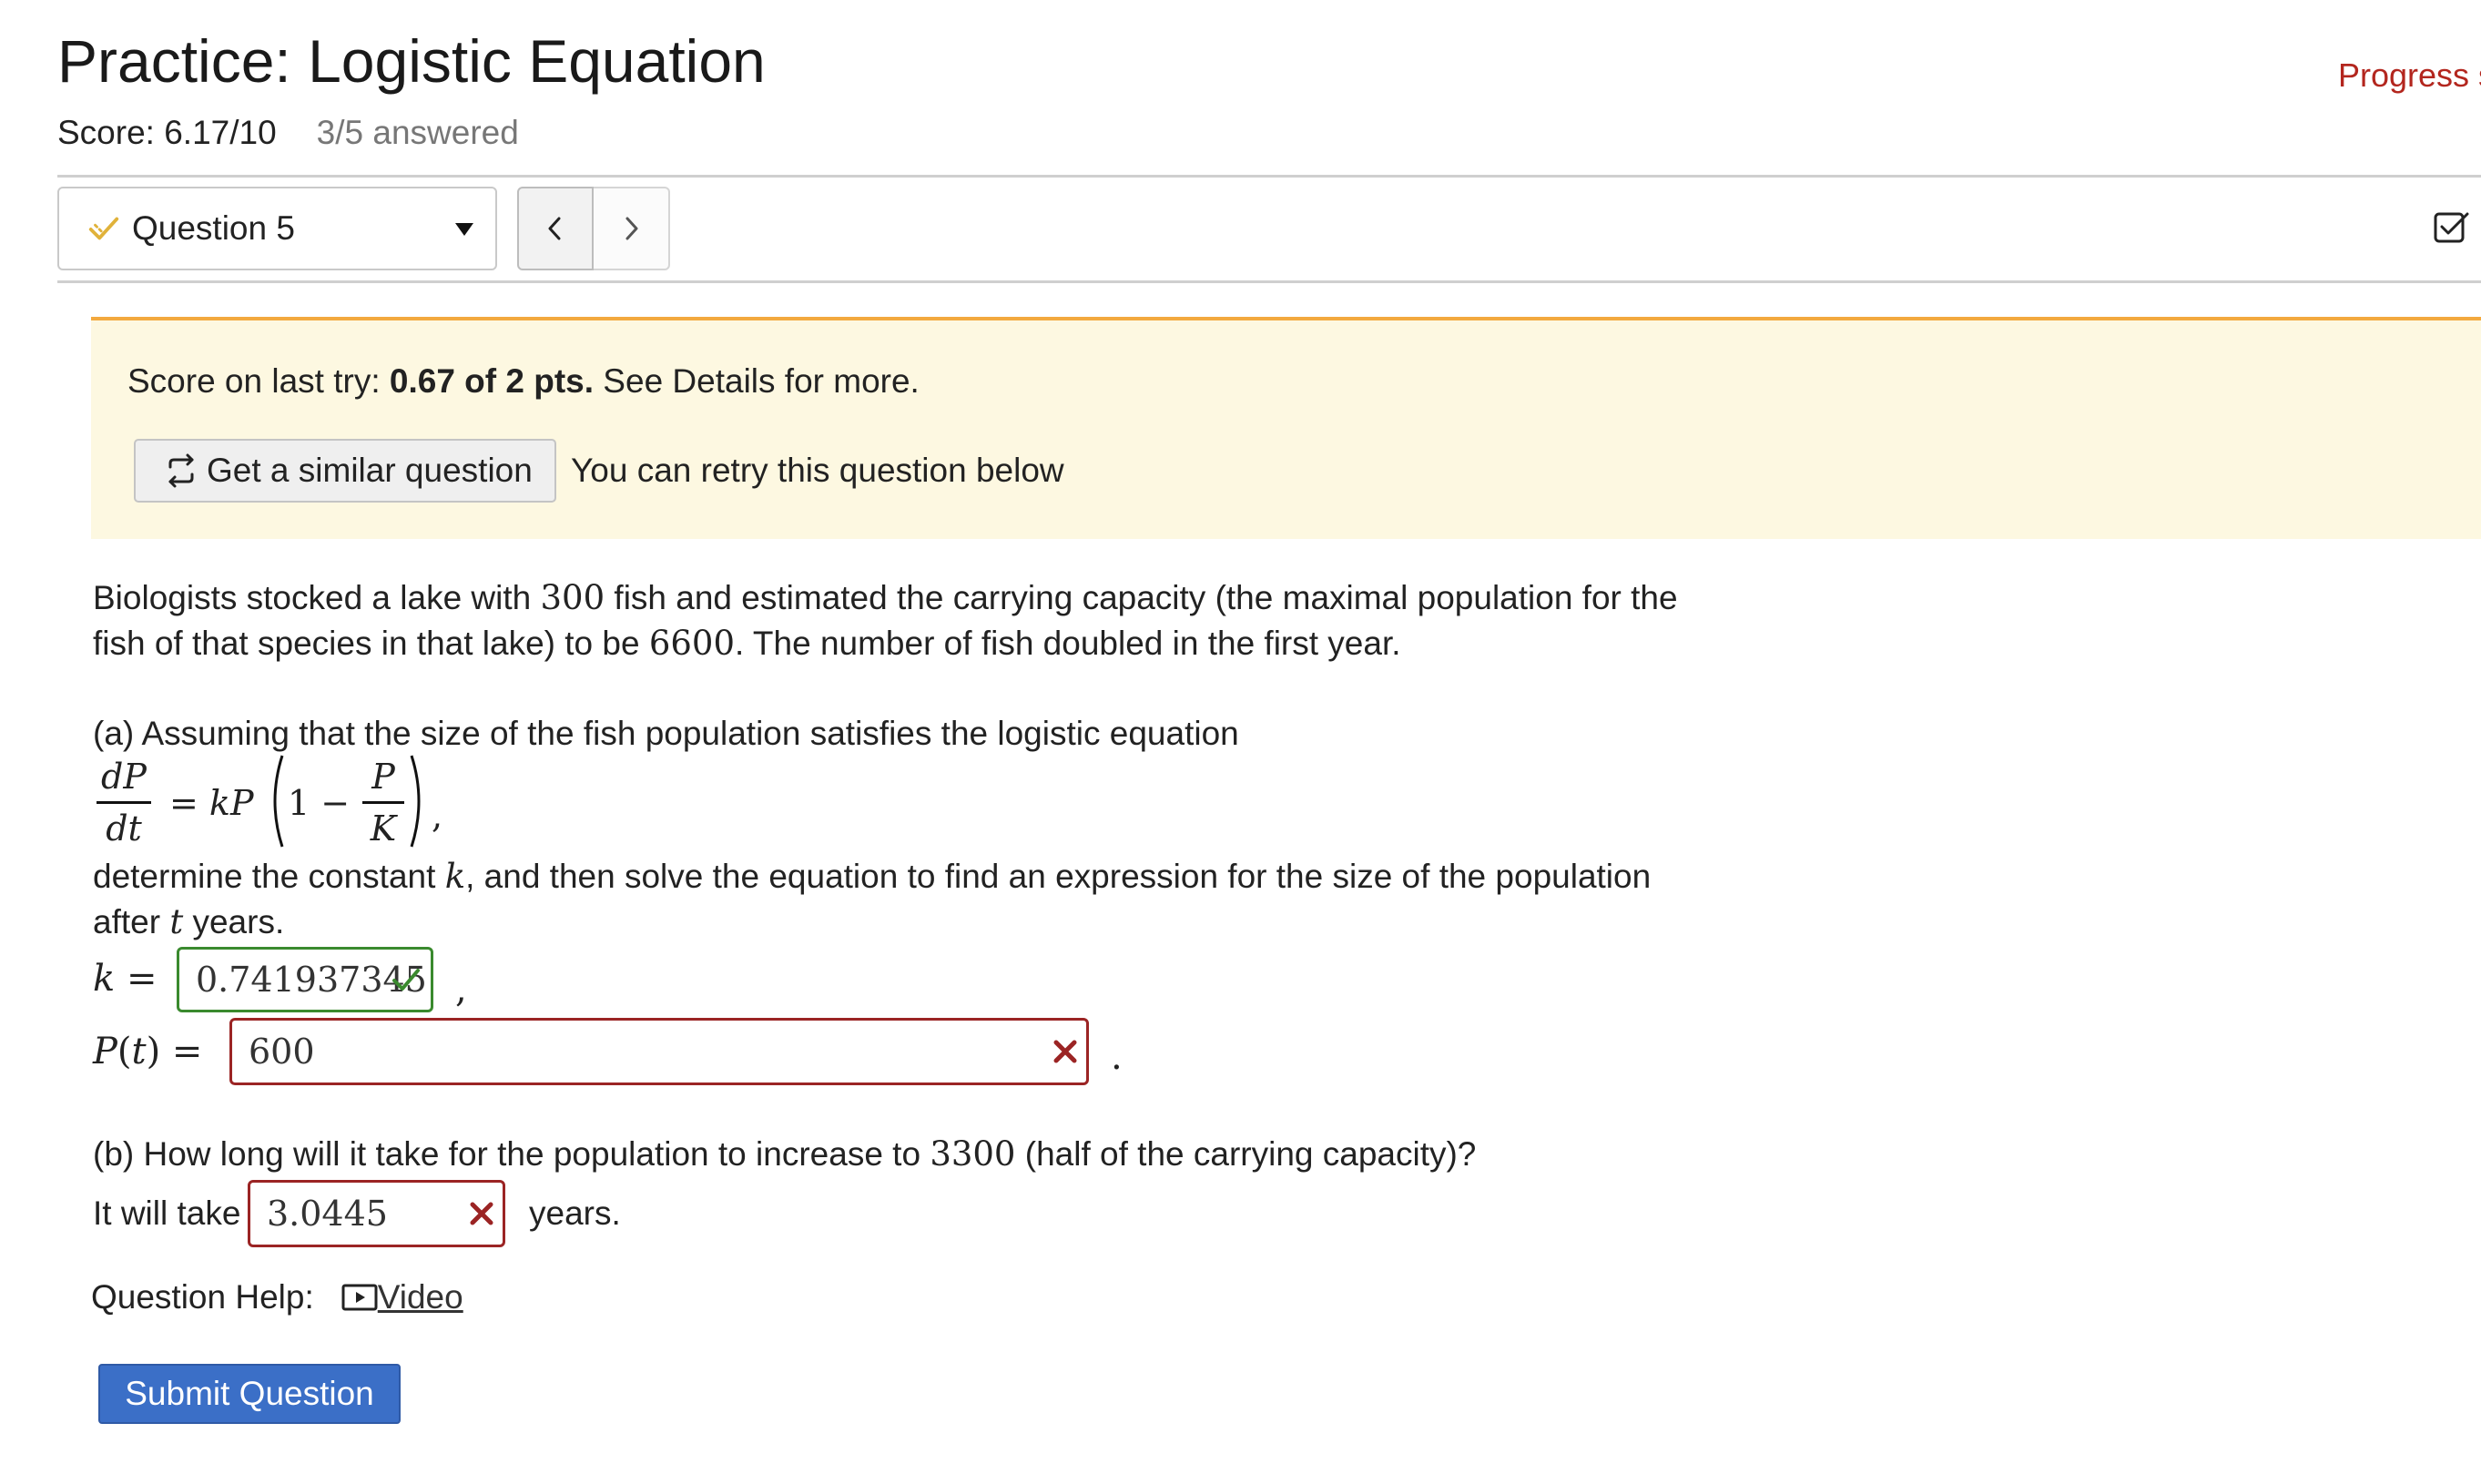 The width and height of the screenshot is (2481, 1484). Describe the element at coordinates (249, 1394) in the screenshot. I see `submit-question-button: Submit Question` at that location.